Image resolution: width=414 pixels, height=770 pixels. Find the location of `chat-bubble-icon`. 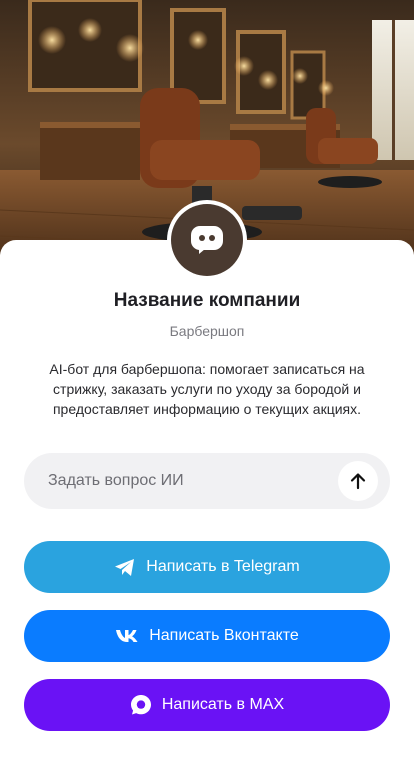

chat-bubble-icon is located at coordinates (207, 240).